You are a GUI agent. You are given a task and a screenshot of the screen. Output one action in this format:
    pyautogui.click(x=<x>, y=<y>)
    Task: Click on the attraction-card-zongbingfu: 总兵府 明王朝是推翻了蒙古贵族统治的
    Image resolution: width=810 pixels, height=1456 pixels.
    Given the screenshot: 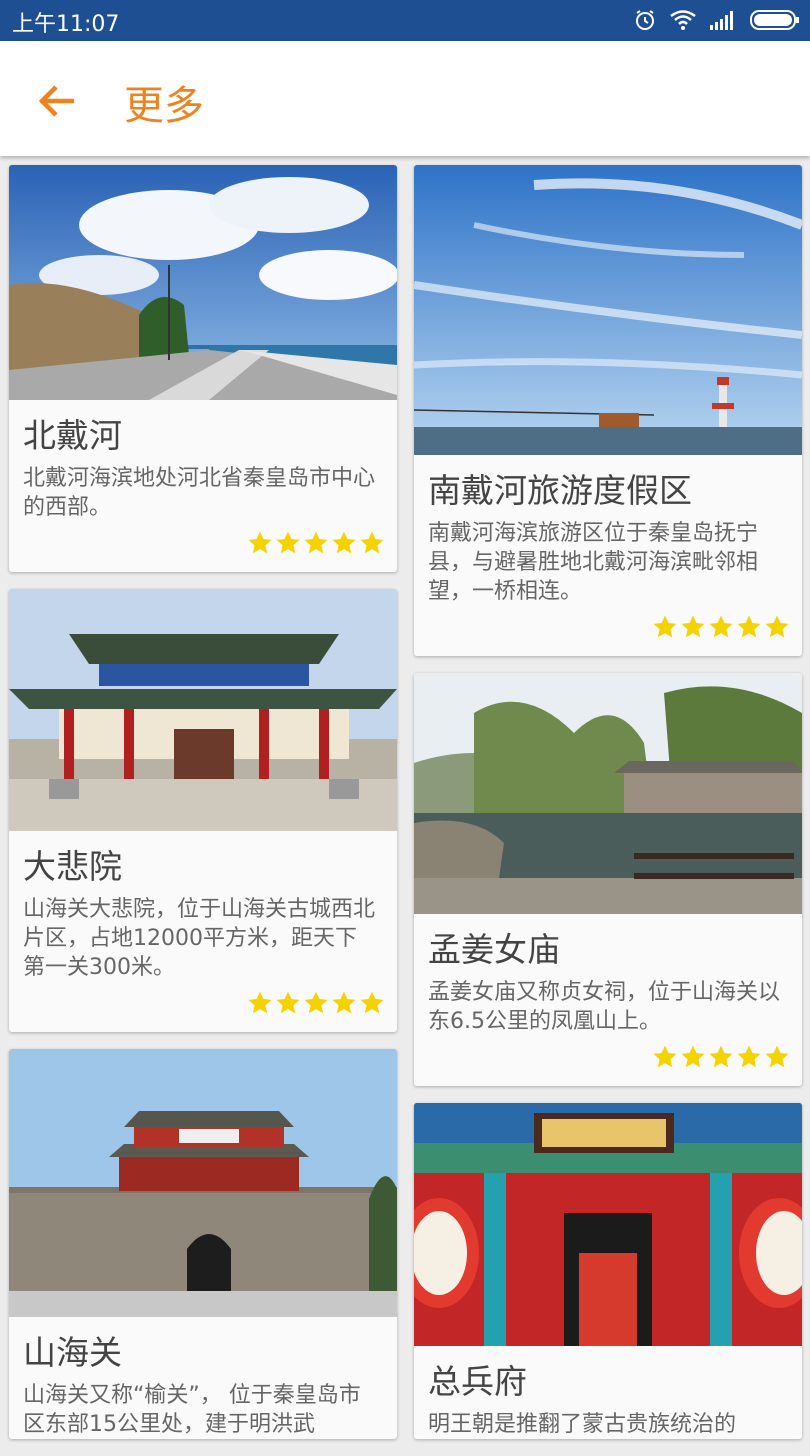 What is the action you would take?
    pyautogui.click(x=608, y=1271)
    